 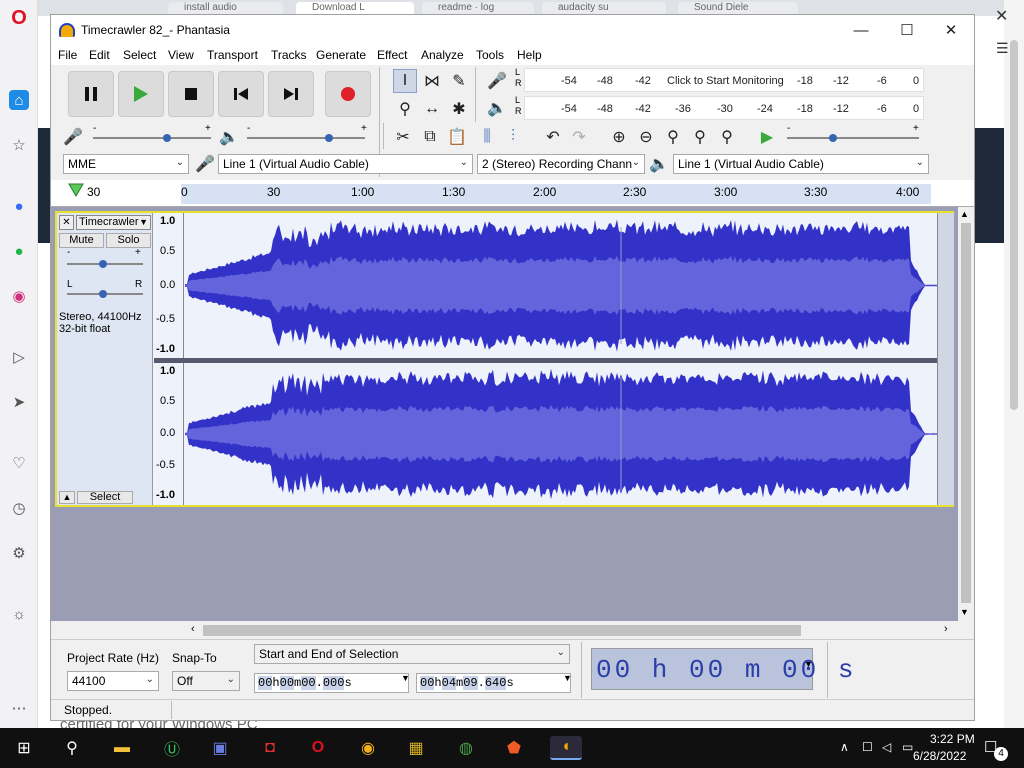 What do you see at coordinates (172, 748) in the screenshot?
I see `upwork-icon: Ⓤ` at bounding box center [172, 748].